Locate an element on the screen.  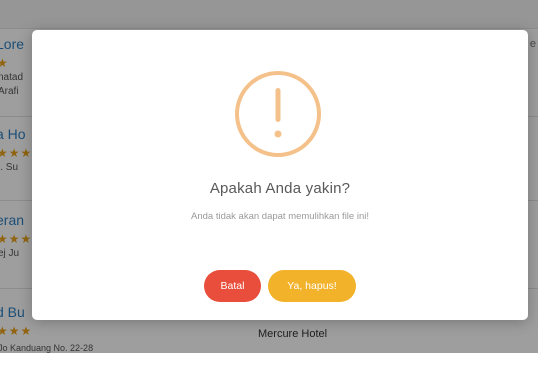
dialog-title: Apakah Anda yakin? is located at coordinates (280, 188).